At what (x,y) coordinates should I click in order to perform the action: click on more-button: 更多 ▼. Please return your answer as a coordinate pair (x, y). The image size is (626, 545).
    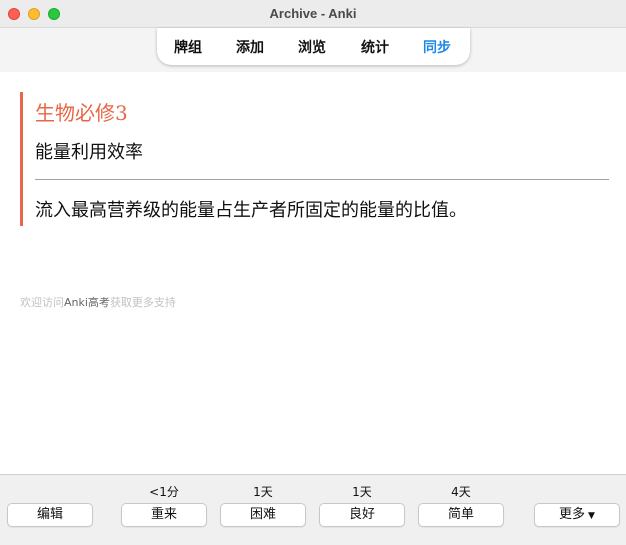
    Looking at the image, I should click on (577, 515).